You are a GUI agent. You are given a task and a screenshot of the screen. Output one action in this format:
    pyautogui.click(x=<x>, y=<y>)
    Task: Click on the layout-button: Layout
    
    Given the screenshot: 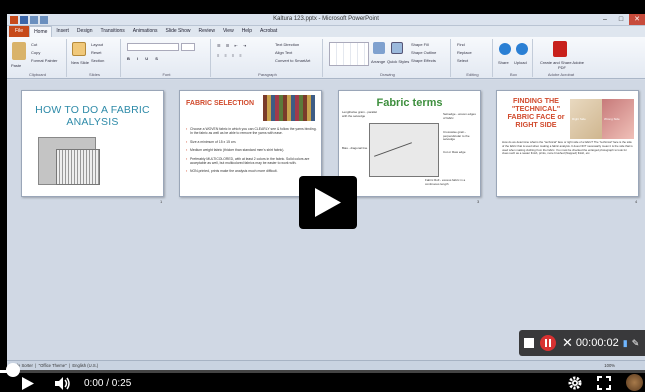 What is the action you would take?
    pyautogui.click(x=97, y=44)
    